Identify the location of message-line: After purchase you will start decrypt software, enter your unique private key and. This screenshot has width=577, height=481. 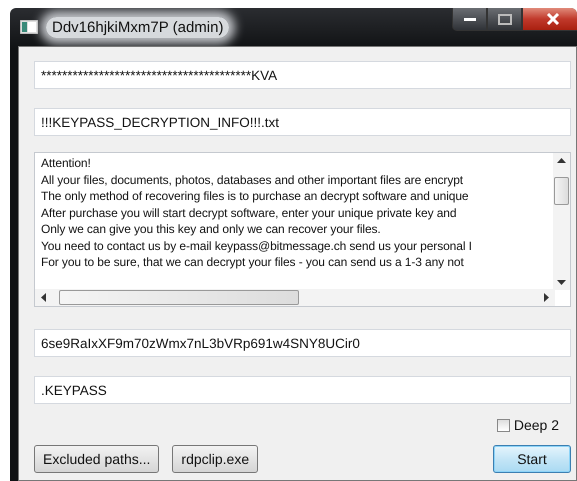
(248, 212).